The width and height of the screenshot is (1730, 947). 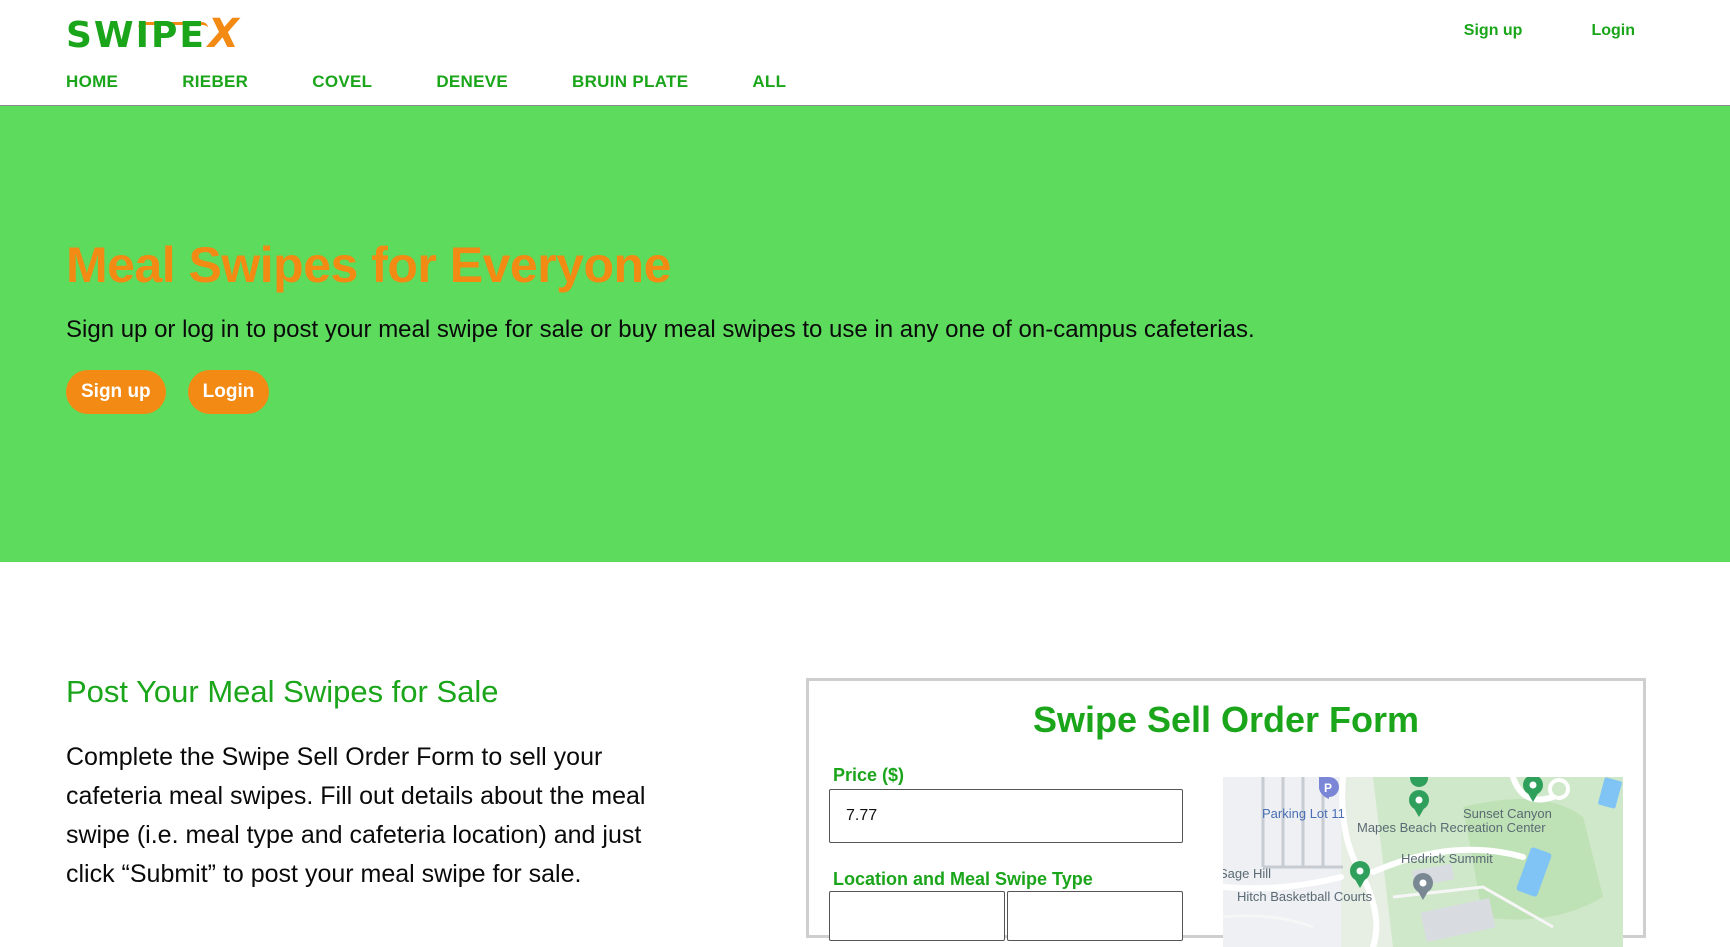 I want to click on swipex-logo: SWIPE X, so click(x=152, y=32).